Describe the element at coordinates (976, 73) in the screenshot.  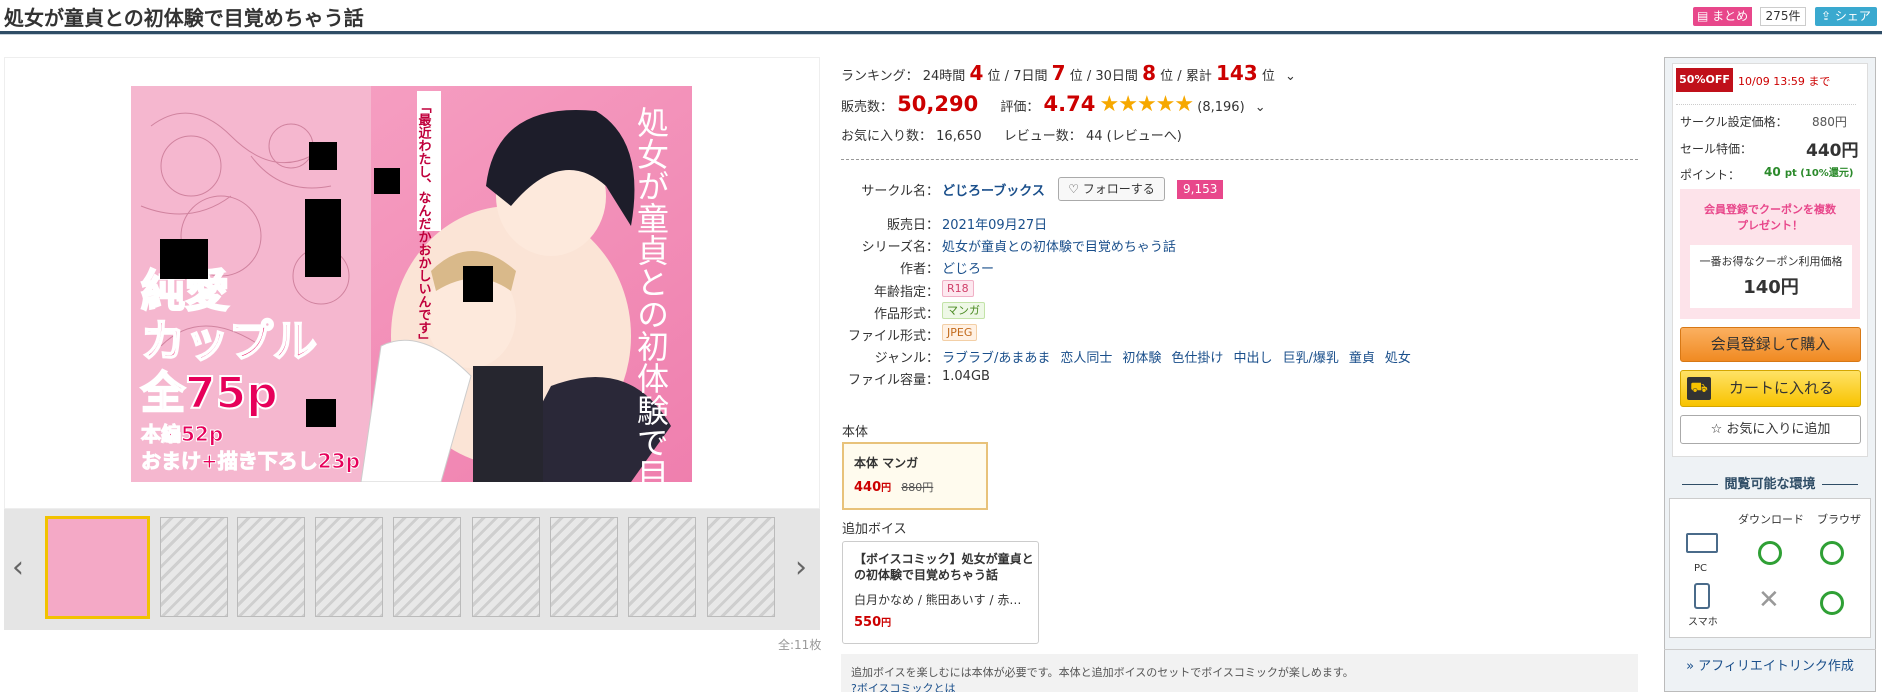
I see `rank-24h: 4` at that location.